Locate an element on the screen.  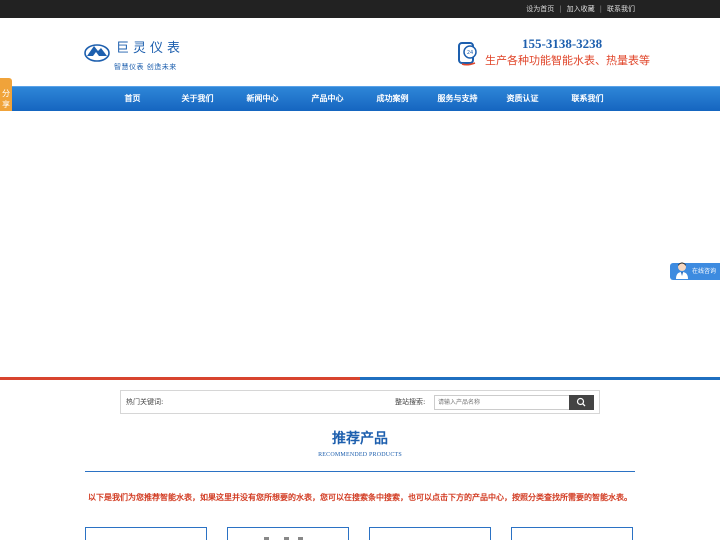
search-button is located at coordinates (581, 402).